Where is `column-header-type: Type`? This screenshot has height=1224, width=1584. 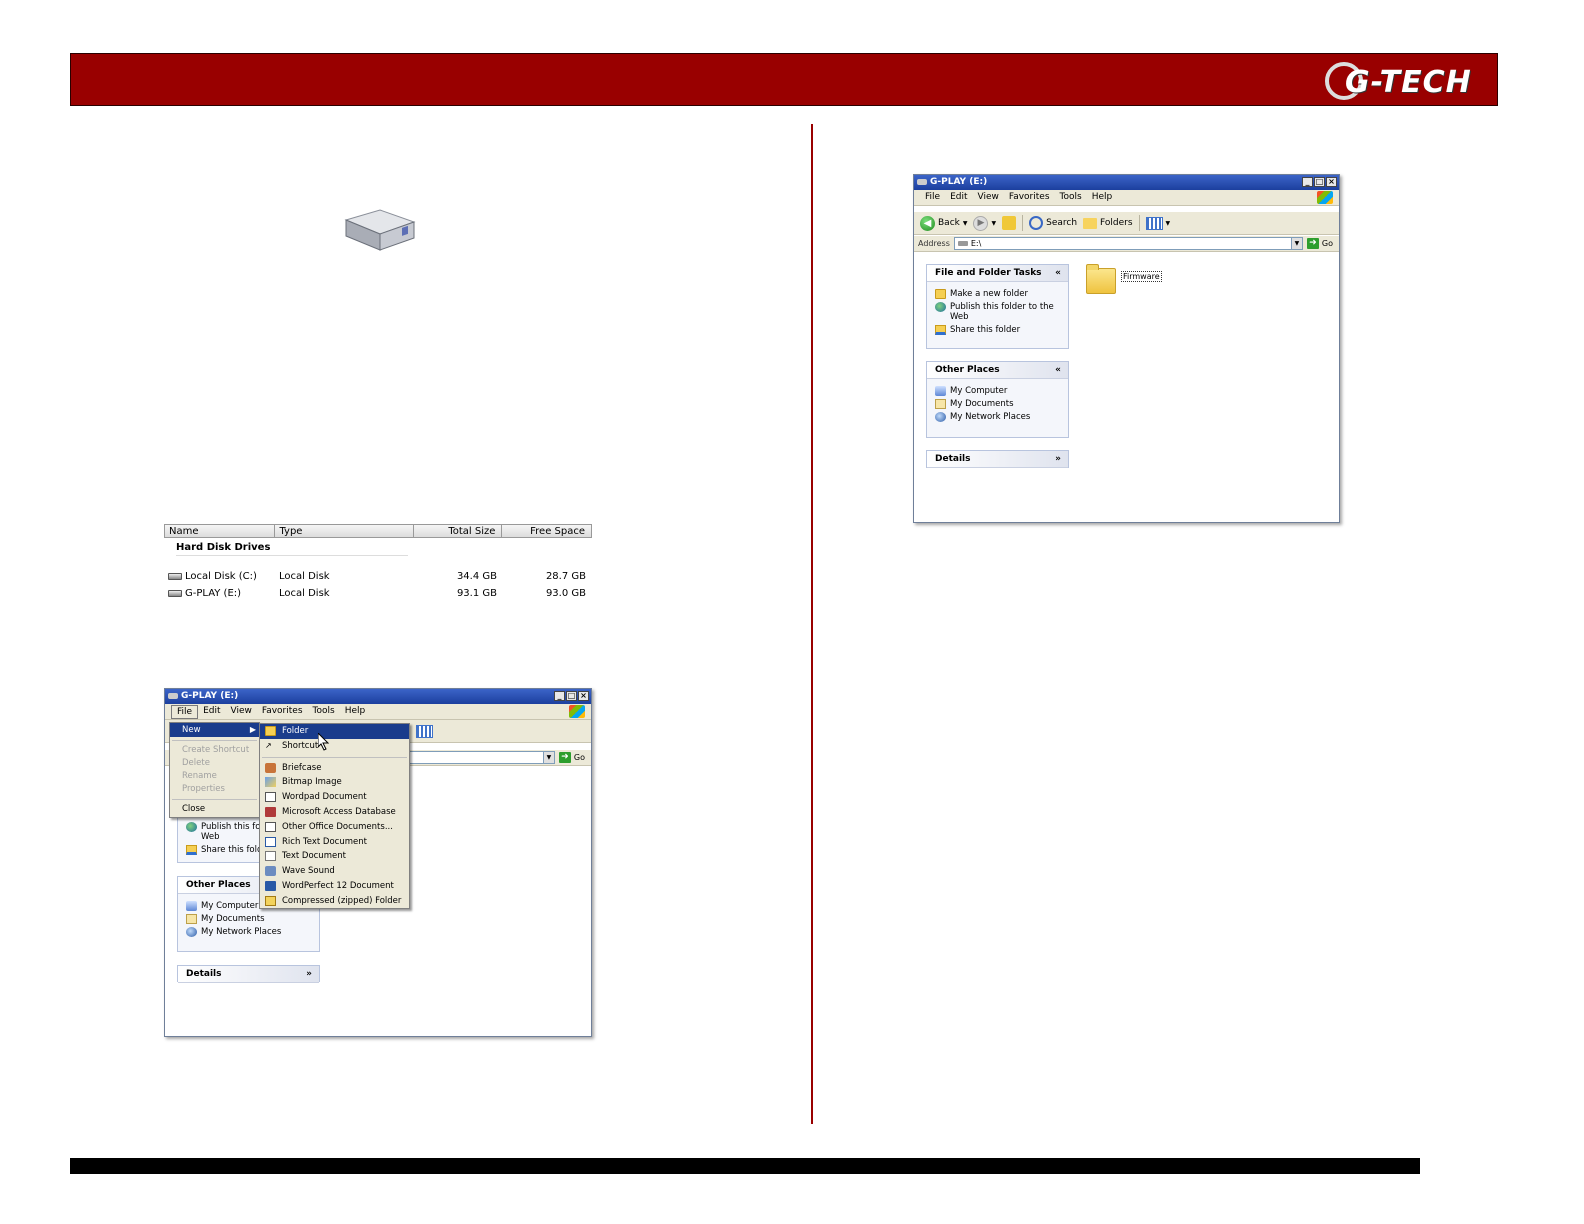
column-header-type: Type is located at coordinates (344, 531).